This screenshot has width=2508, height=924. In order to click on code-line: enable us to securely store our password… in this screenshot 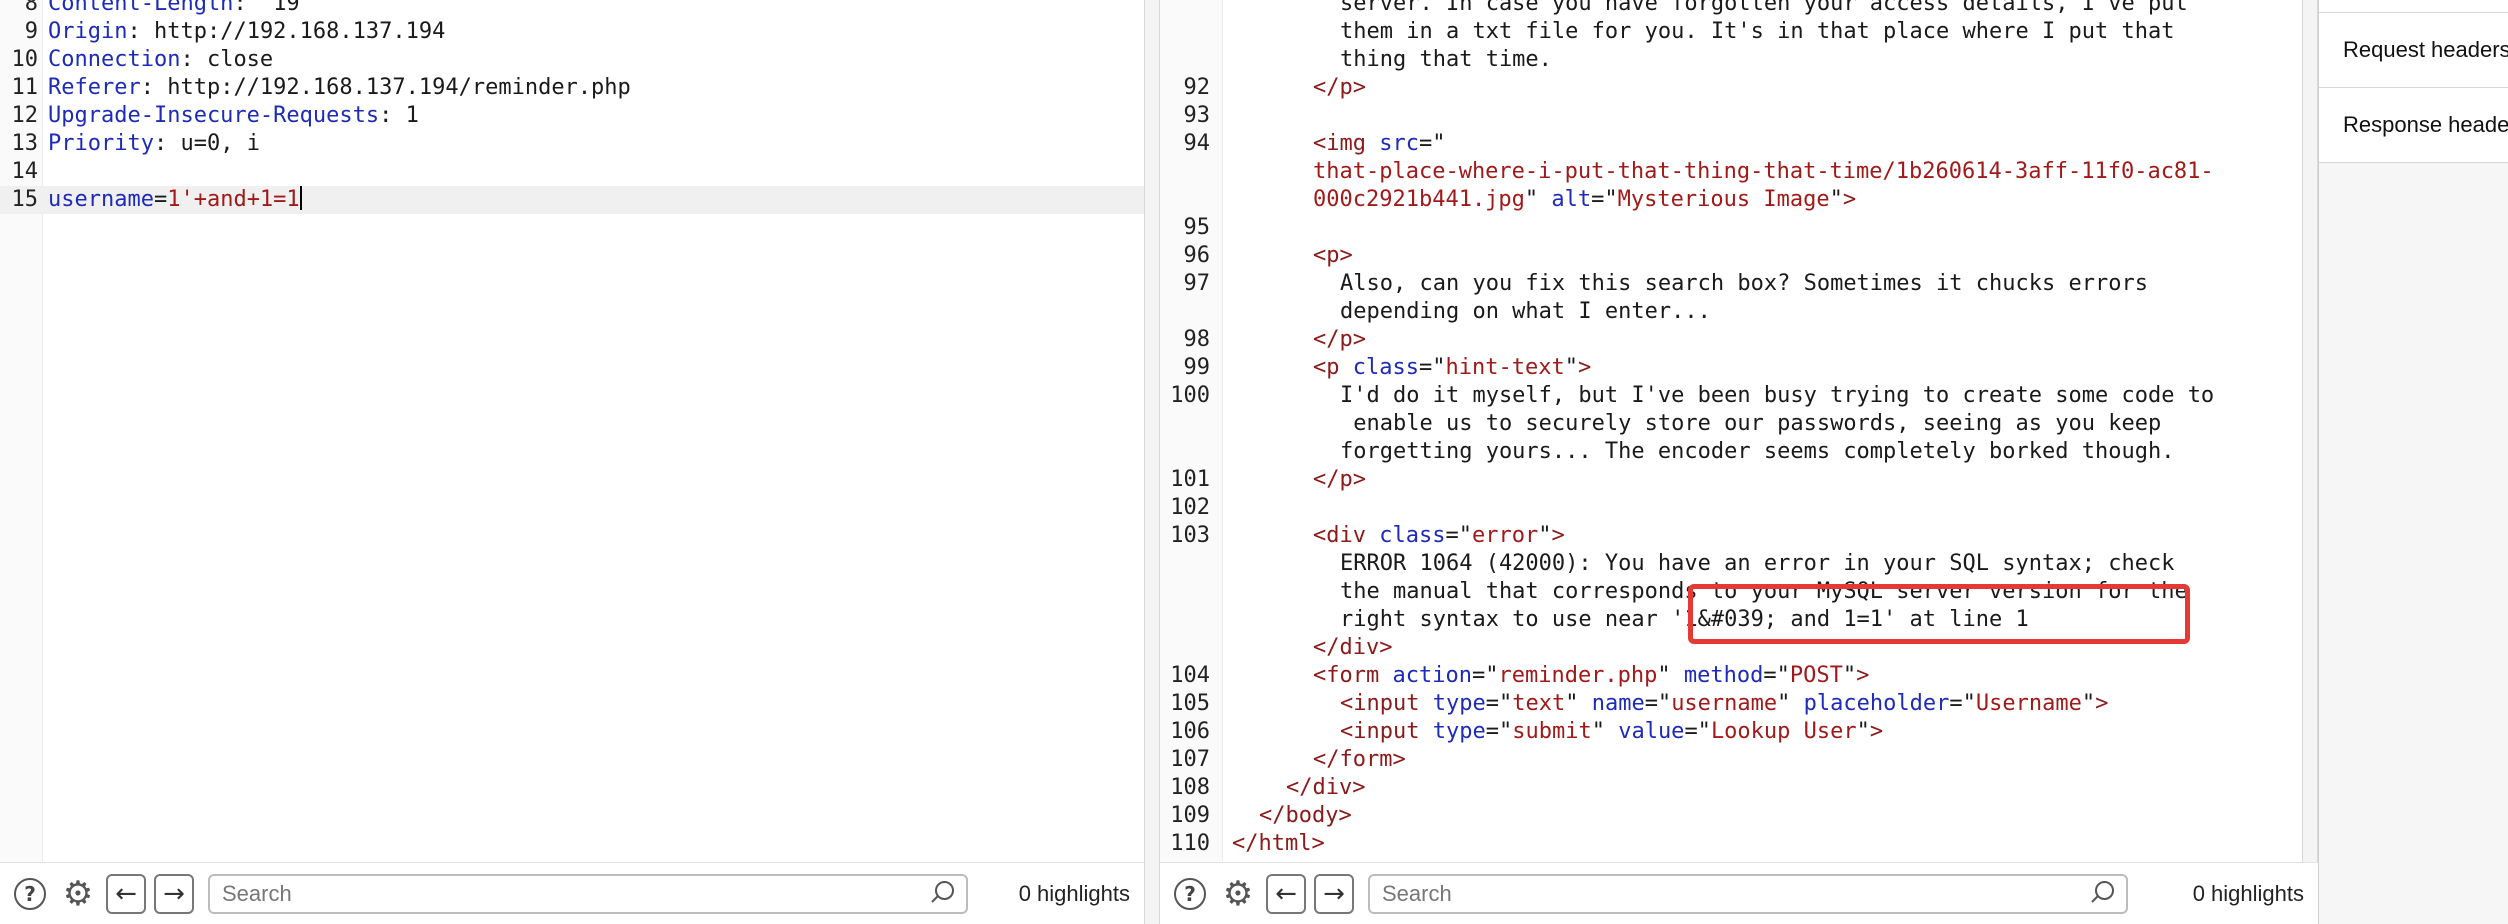, I will do `click(1739, 424)`.